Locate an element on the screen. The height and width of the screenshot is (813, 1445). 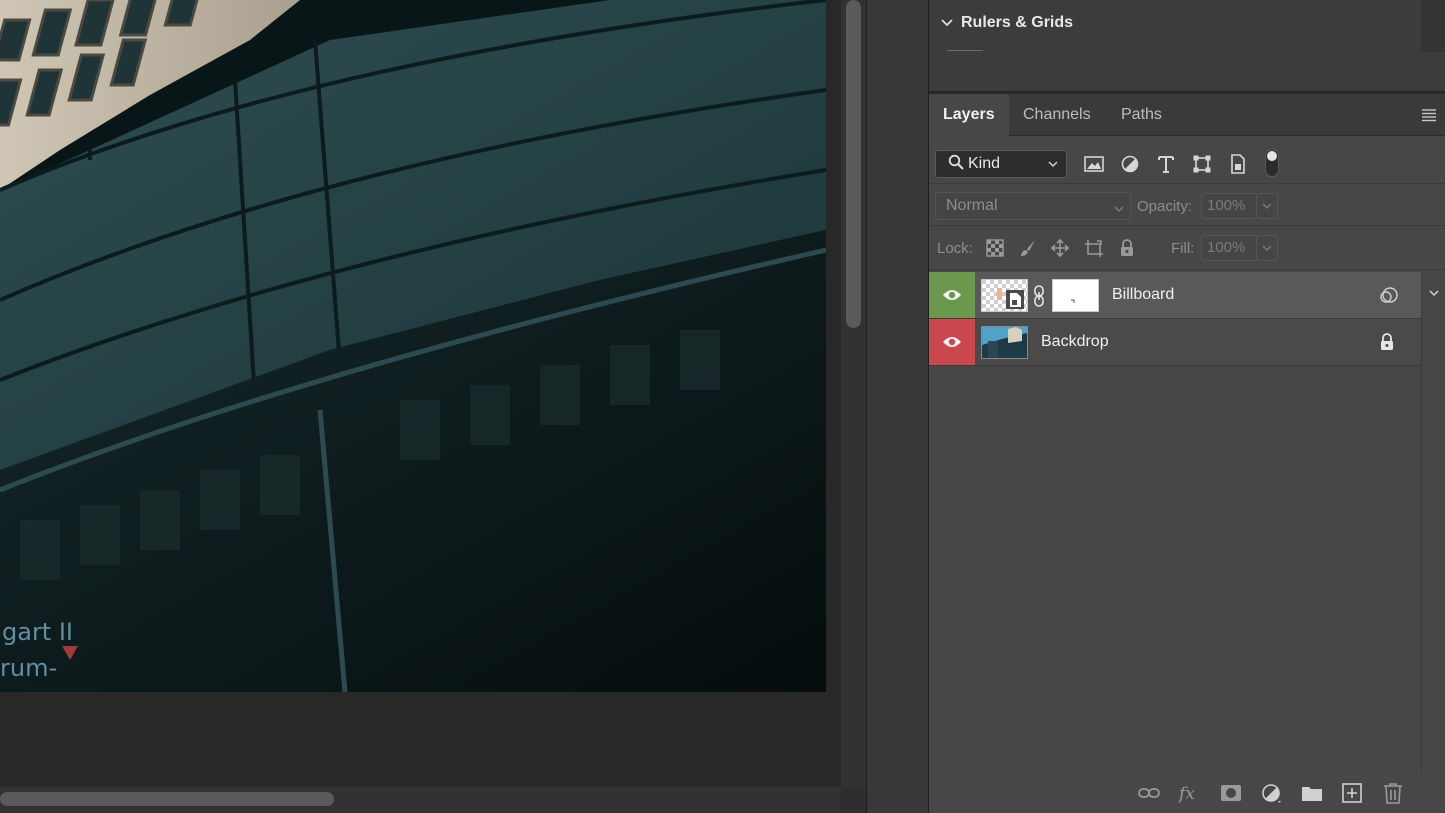
kind-filter-label: Kind is located at coordinates (984, 163).